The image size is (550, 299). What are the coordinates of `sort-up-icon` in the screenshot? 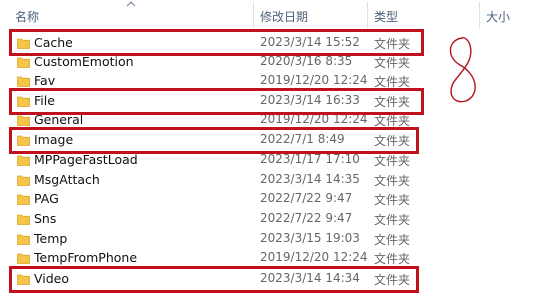 It's located at (131, 4).